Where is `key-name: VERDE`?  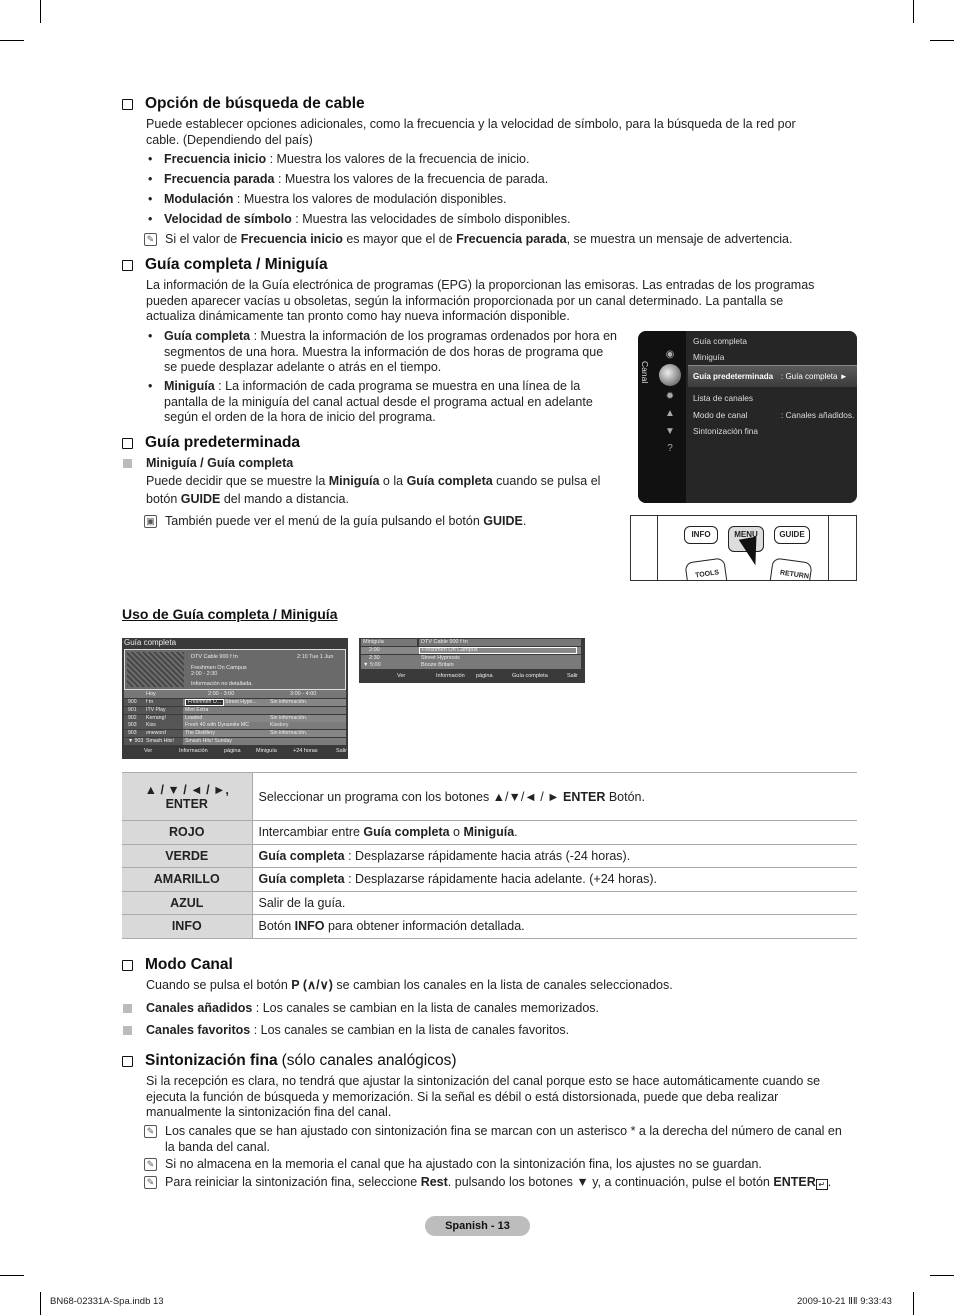
key-name: VERDE is located at coordinates (187, 855).